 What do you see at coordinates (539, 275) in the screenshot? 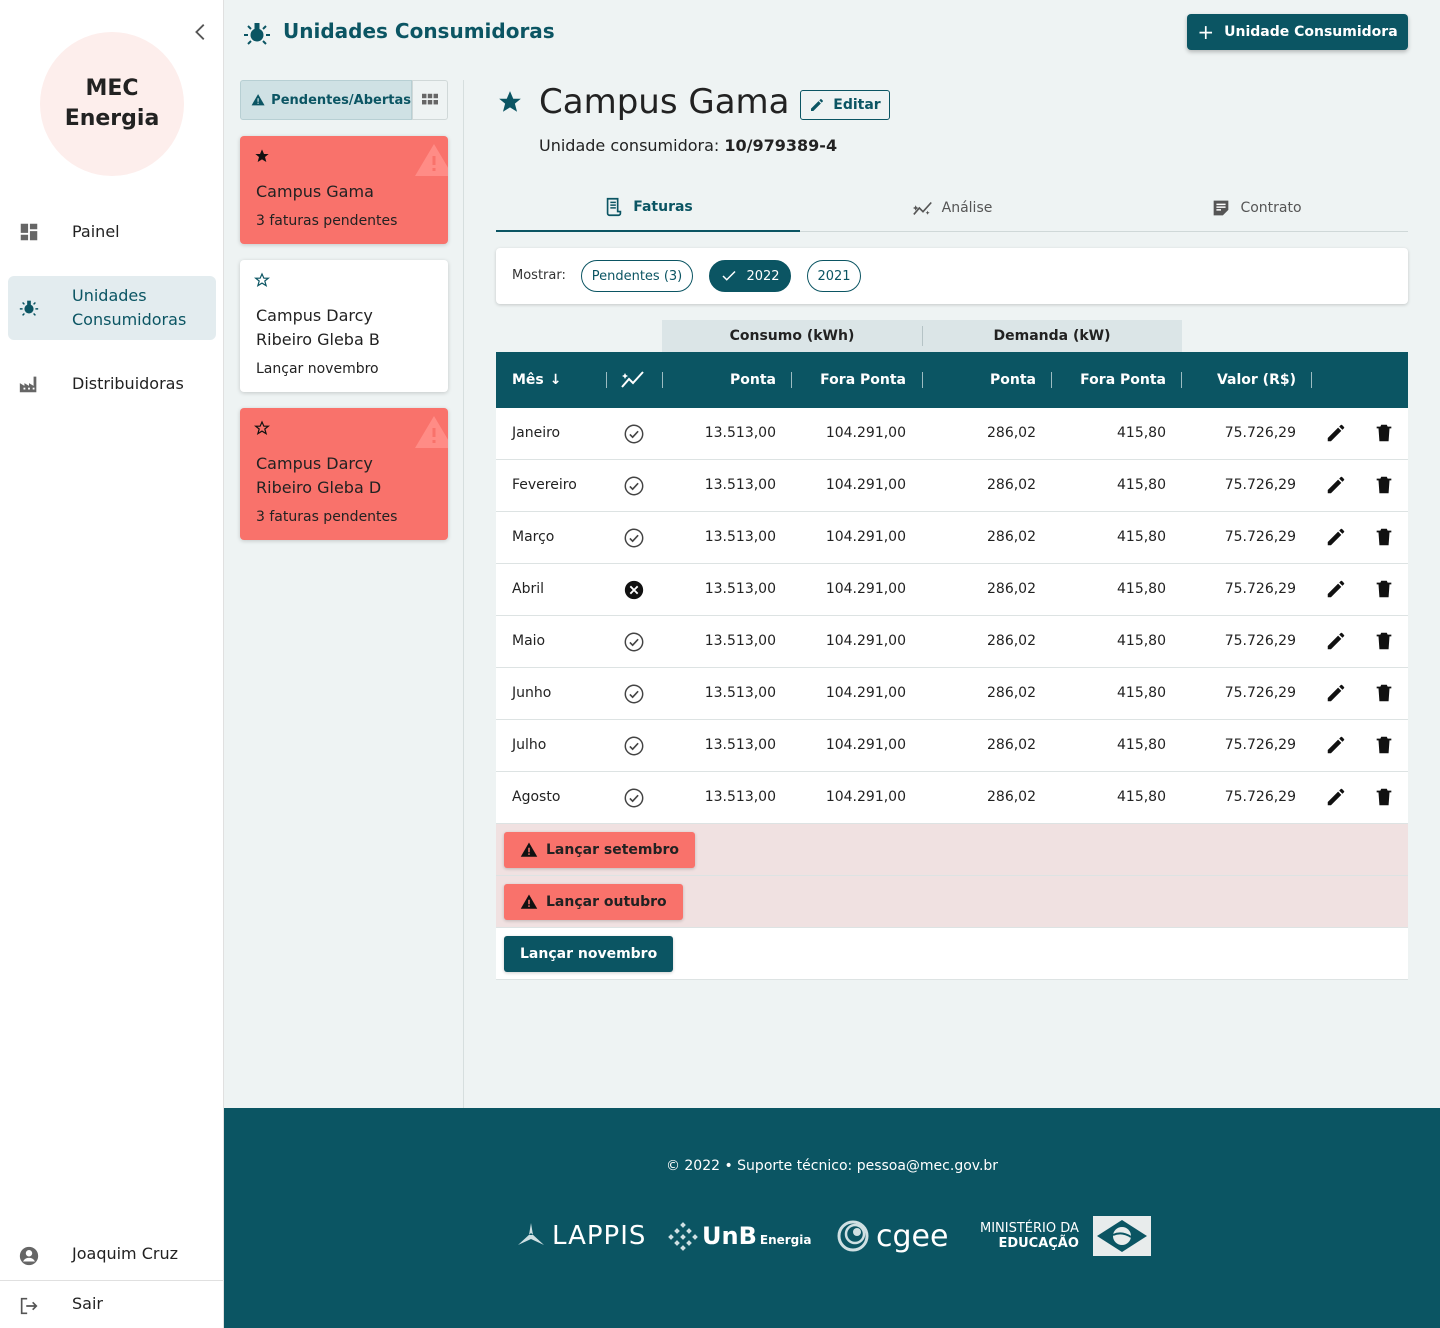
I see `filter-bar-label: Mostrar:` at bounding box center [539, 275].